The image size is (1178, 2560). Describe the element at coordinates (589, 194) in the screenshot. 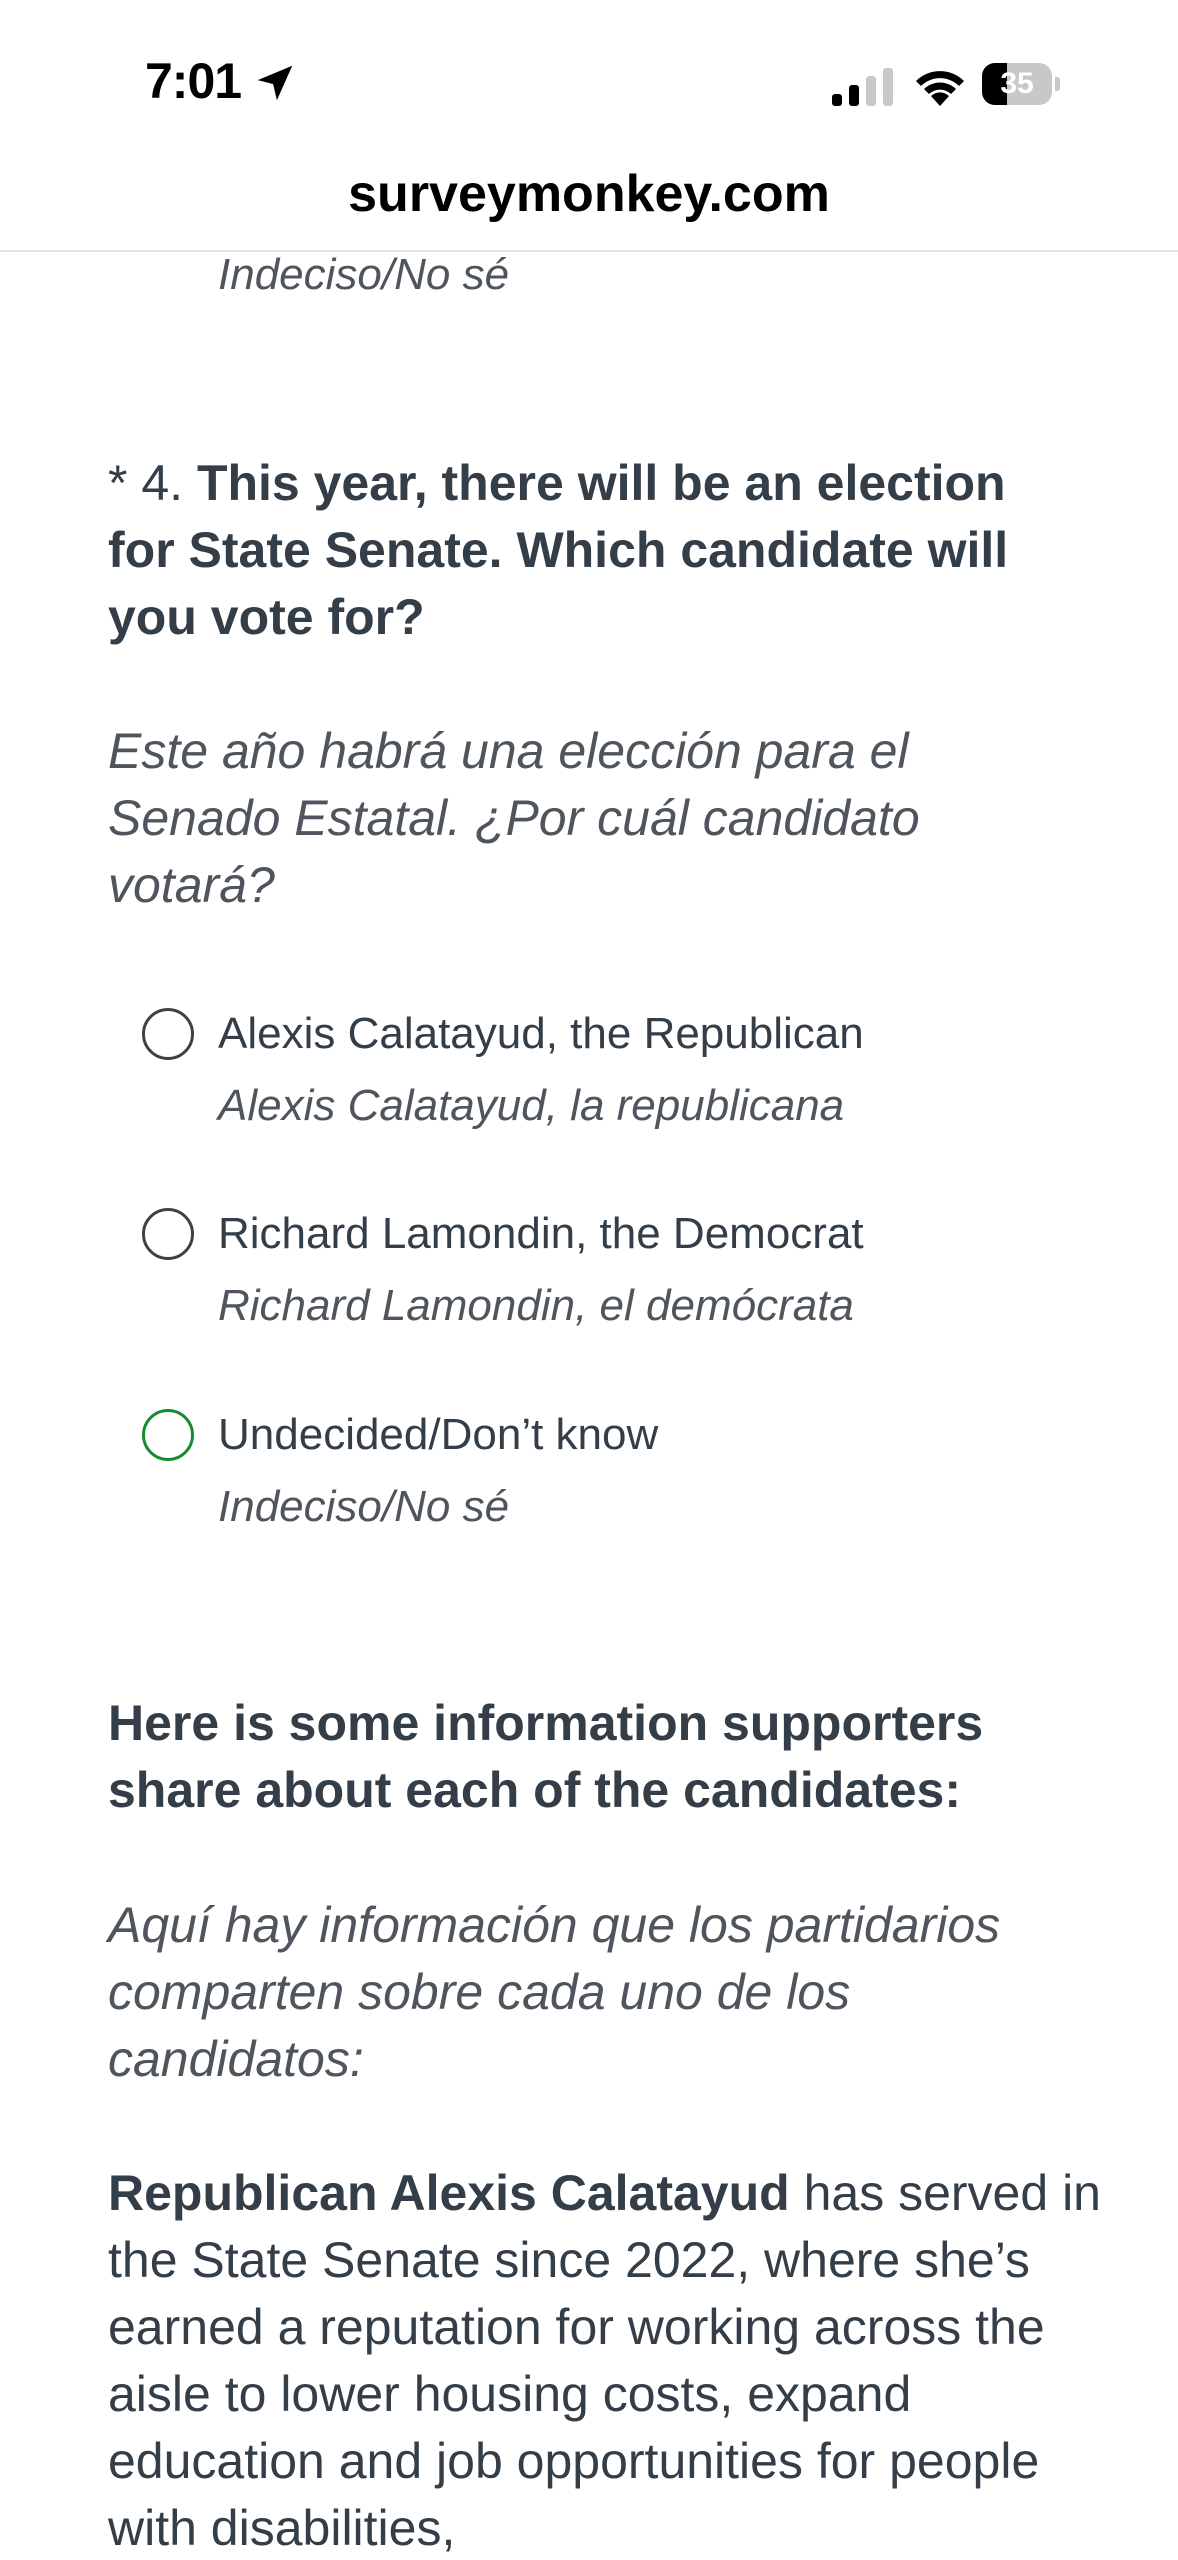

I see `url-text: surveymonkey.com` at that location.